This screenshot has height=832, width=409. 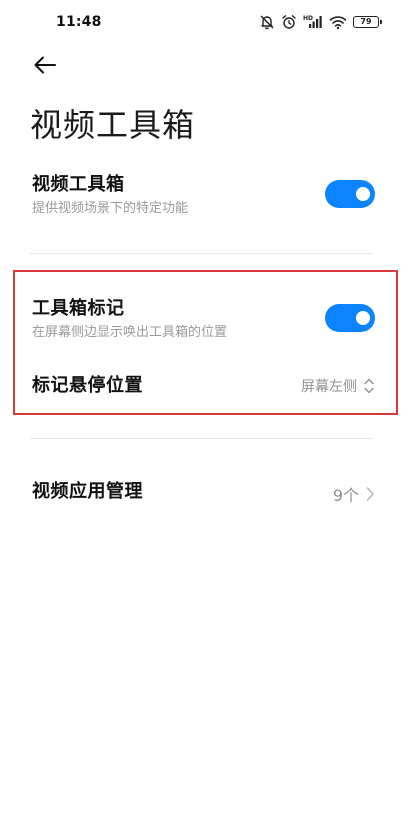 What do you see at coordinates (267, 22) in the screenshot?
I see `alarm-off-icon` at bounding box center [267, 22].